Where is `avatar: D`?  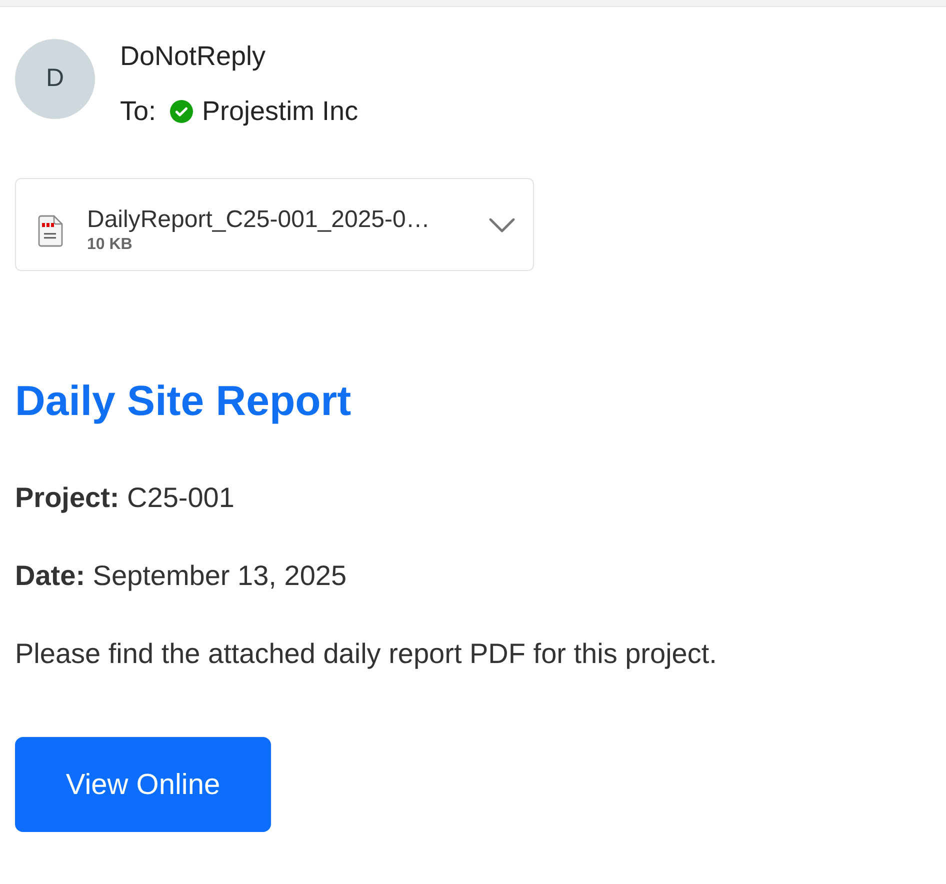
avatar: D is located at coordinates (55, 79).